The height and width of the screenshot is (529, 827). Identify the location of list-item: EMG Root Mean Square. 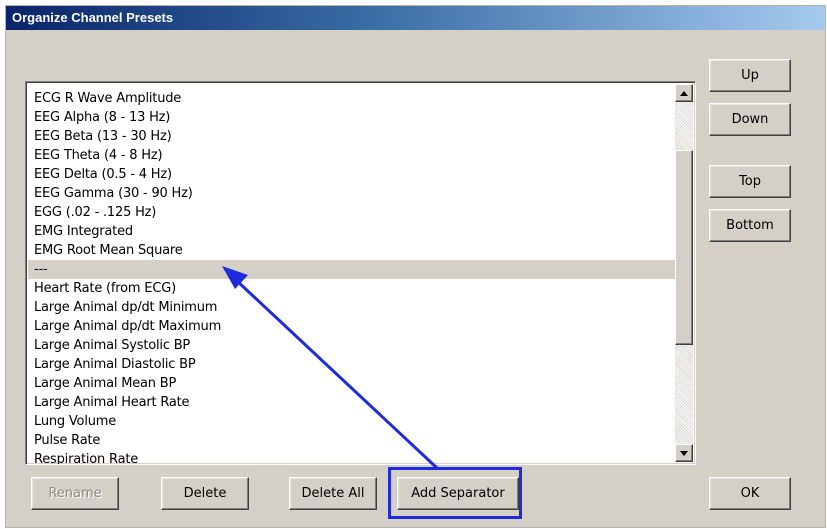
(351, 250).